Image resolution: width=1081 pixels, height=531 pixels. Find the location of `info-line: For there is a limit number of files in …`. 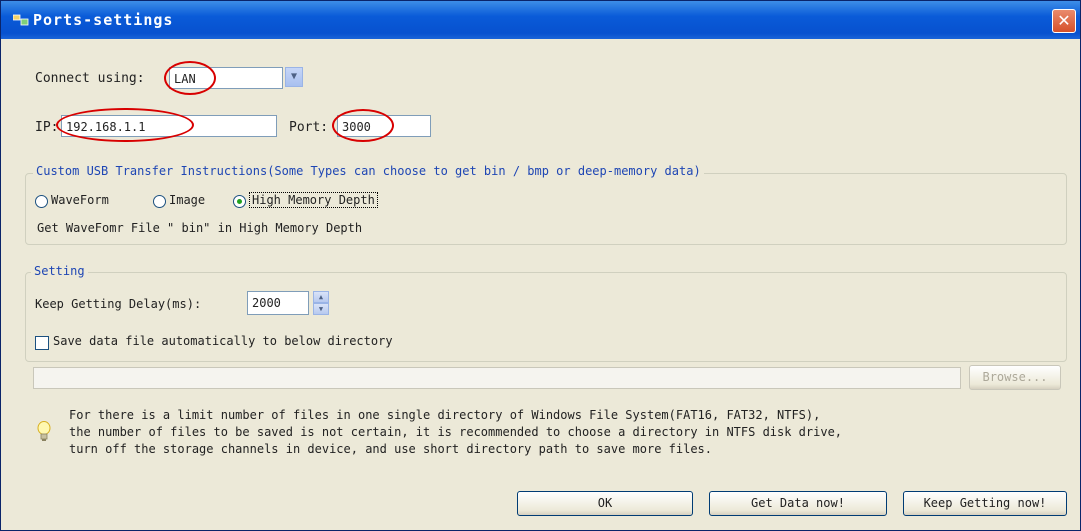

info-line: For there is a limit number of files in … is located at coordinates (445, 415).